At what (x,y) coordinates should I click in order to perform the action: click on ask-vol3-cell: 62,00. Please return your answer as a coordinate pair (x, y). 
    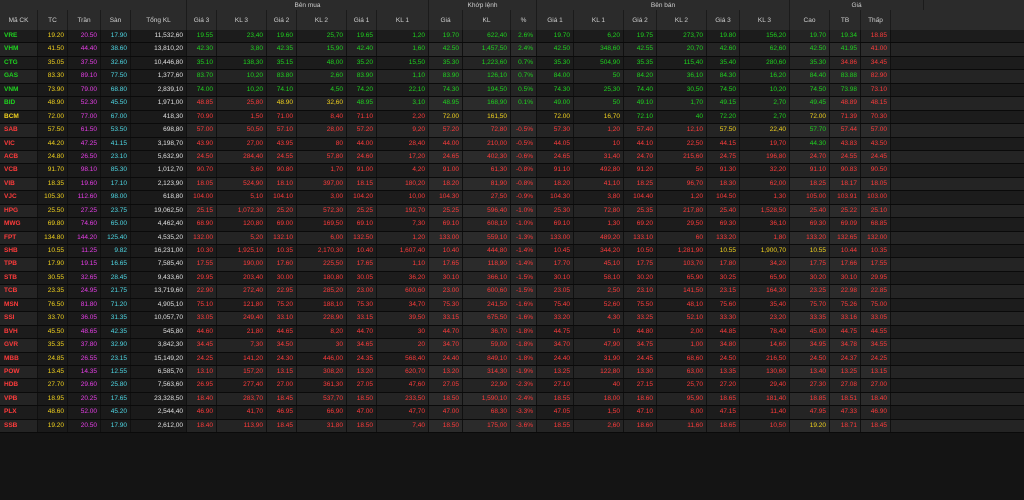
    Looking at the image, I should click on (765, 184).